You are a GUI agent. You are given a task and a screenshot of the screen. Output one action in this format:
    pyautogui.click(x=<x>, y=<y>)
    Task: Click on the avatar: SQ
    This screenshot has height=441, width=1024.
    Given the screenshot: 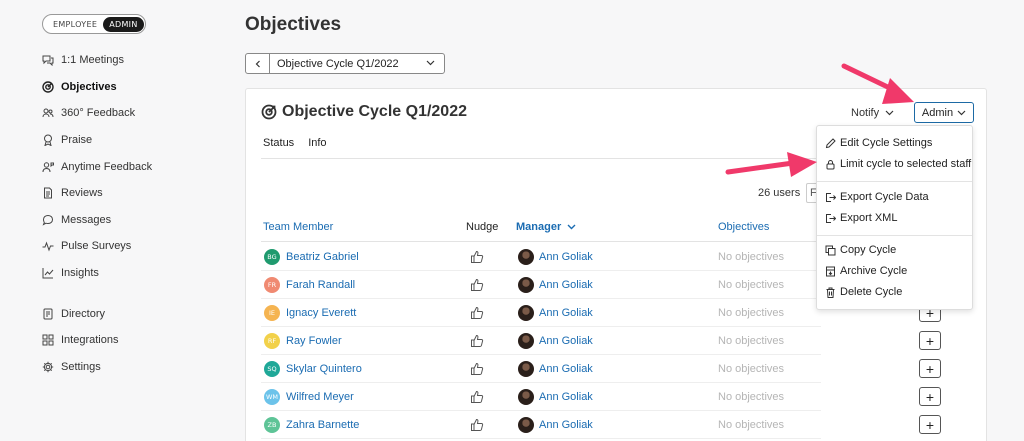 What is the action you would take?
    pyautogui.click(x=272, y=369)
    